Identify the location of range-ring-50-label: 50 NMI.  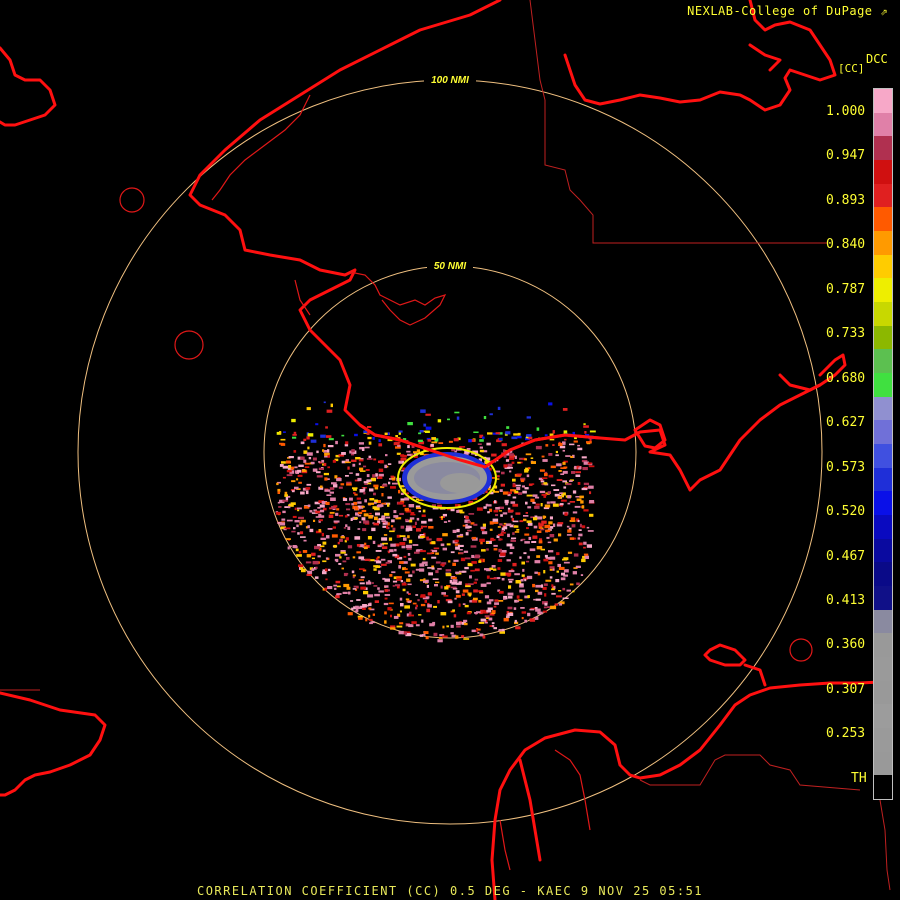
(450, 266).